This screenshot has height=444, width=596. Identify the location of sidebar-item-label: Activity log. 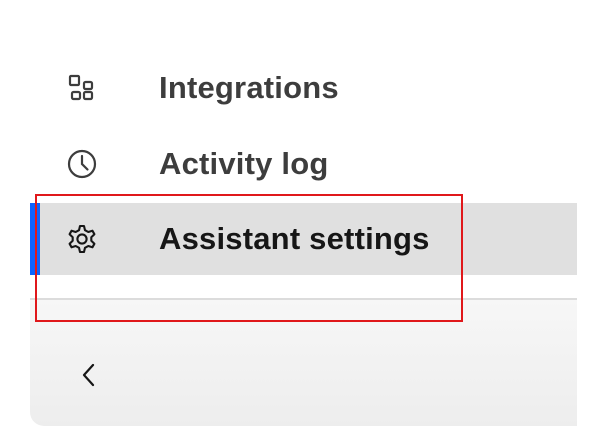
(244, 163).